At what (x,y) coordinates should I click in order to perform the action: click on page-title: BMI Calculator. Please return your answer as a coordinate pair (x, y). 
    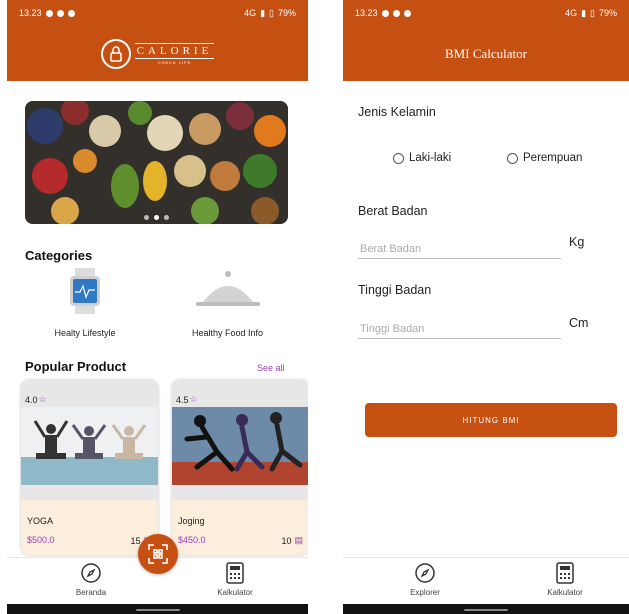
    Looking at the image, I should click on (486, 53).